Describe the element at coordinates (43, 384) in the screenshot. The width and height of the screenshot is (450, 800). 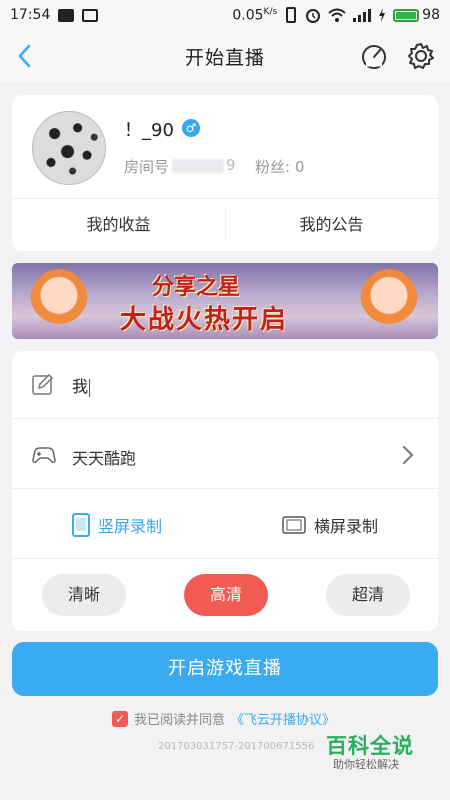
I see `edit-icon` at that location.